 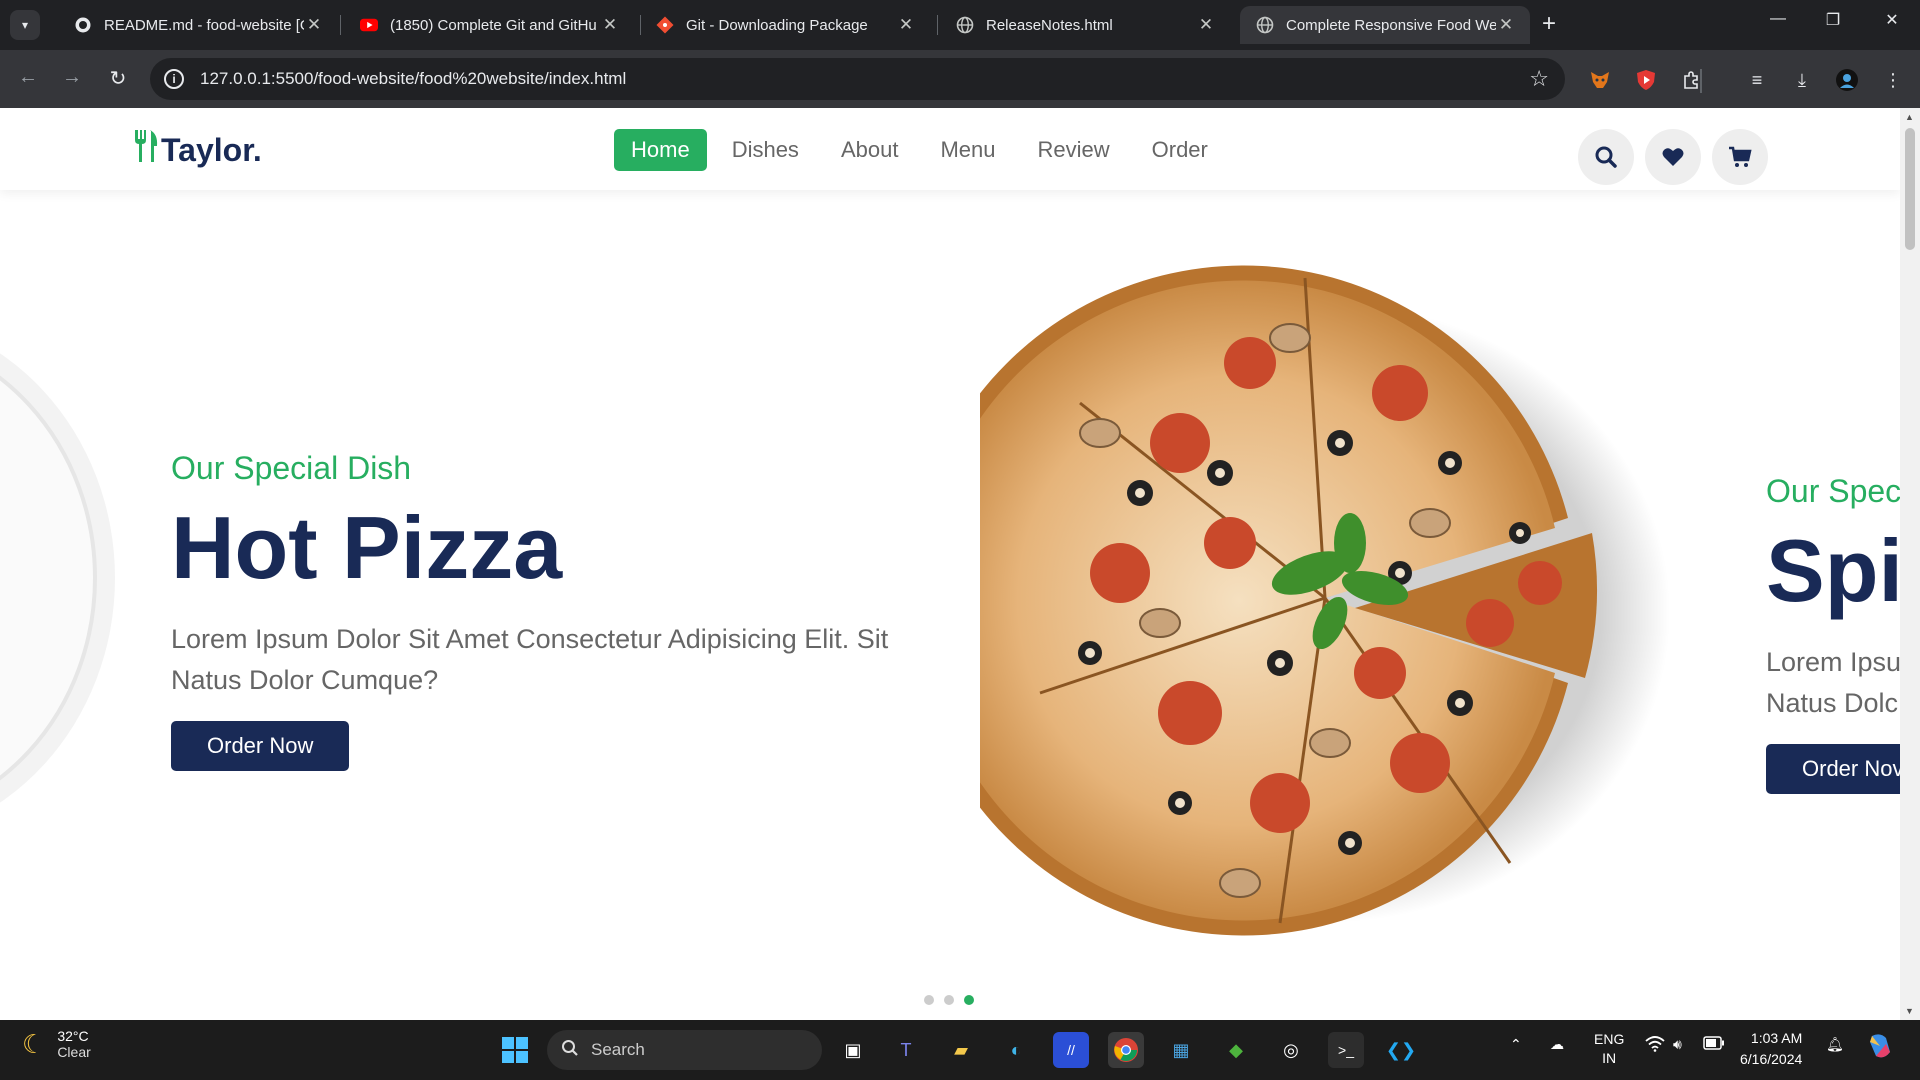 I want to click on tab-releasenotes: ReleaseNotes.html ✕, so click(x=1085, y=25).